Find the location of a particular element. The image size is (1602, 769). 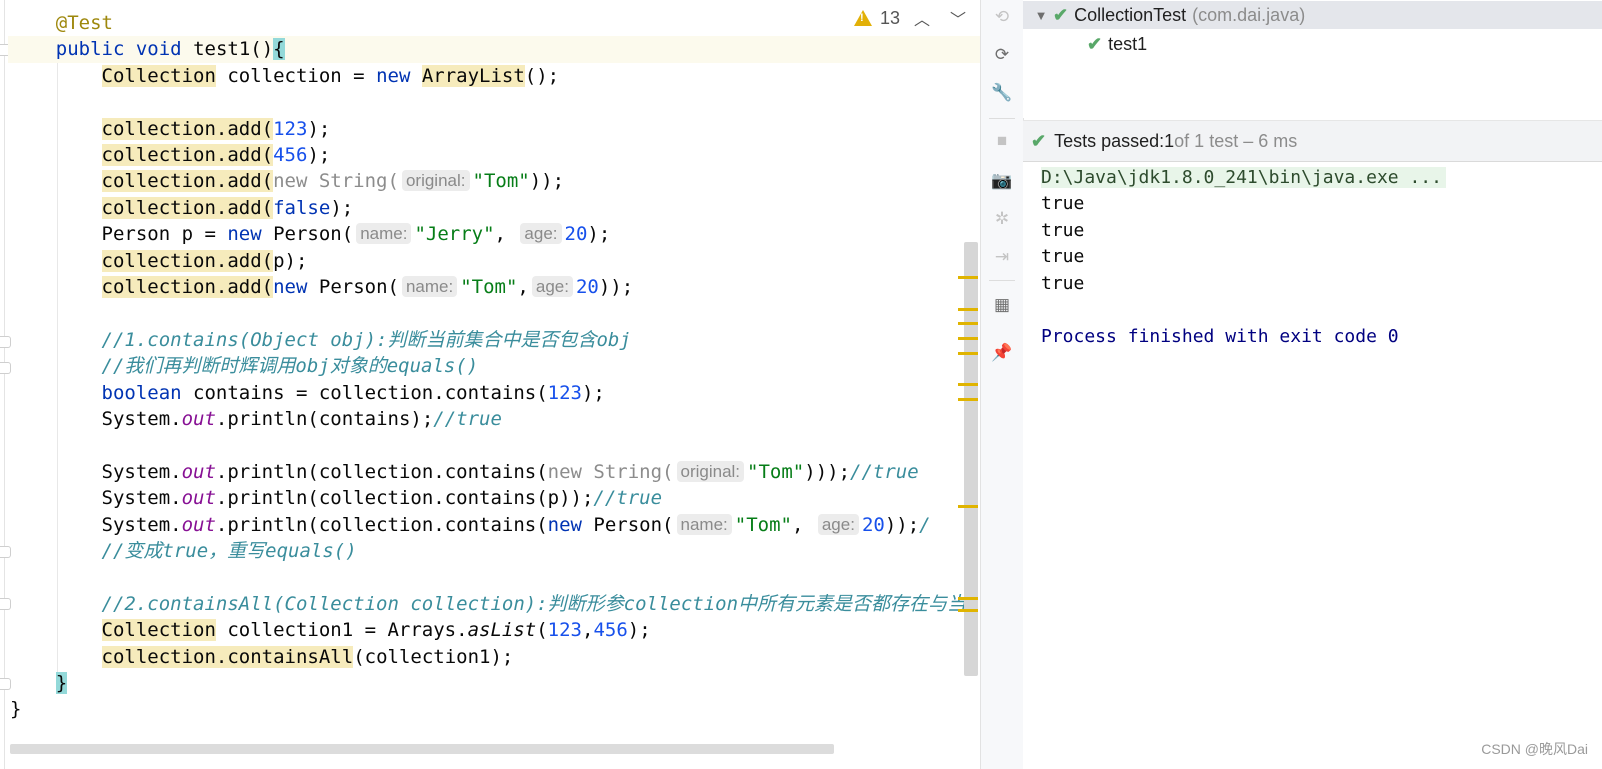

code-line: //变成true，重写equals() is located at coordinates (183, 551).